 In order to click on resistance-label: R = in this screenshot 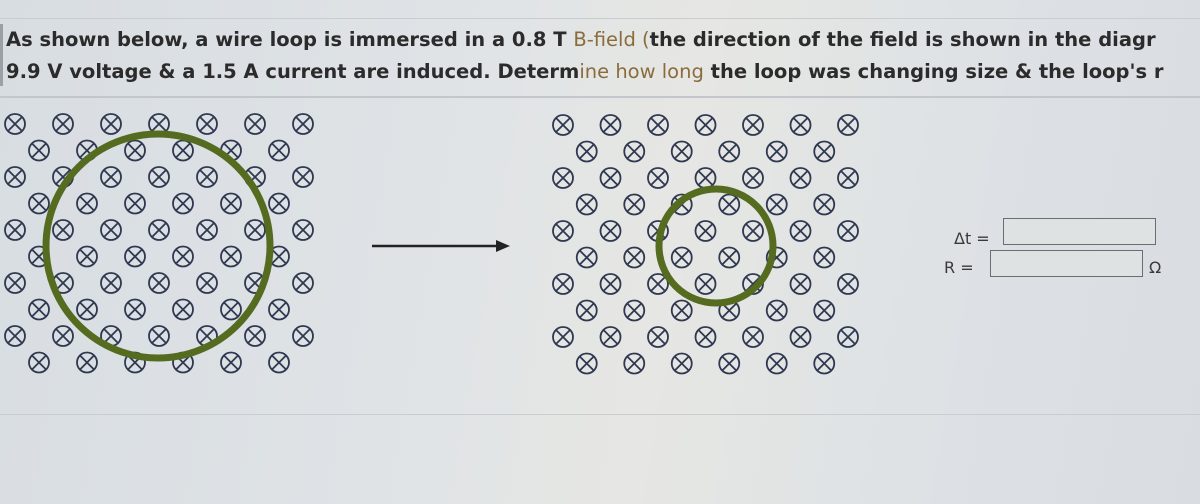, I will do `click(959, 267)`.